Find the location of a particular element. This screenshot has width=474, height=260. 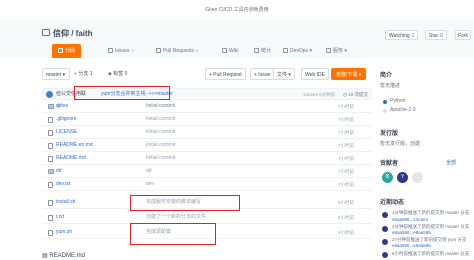

file-name: install.sh is located at coordinates (65, 202).